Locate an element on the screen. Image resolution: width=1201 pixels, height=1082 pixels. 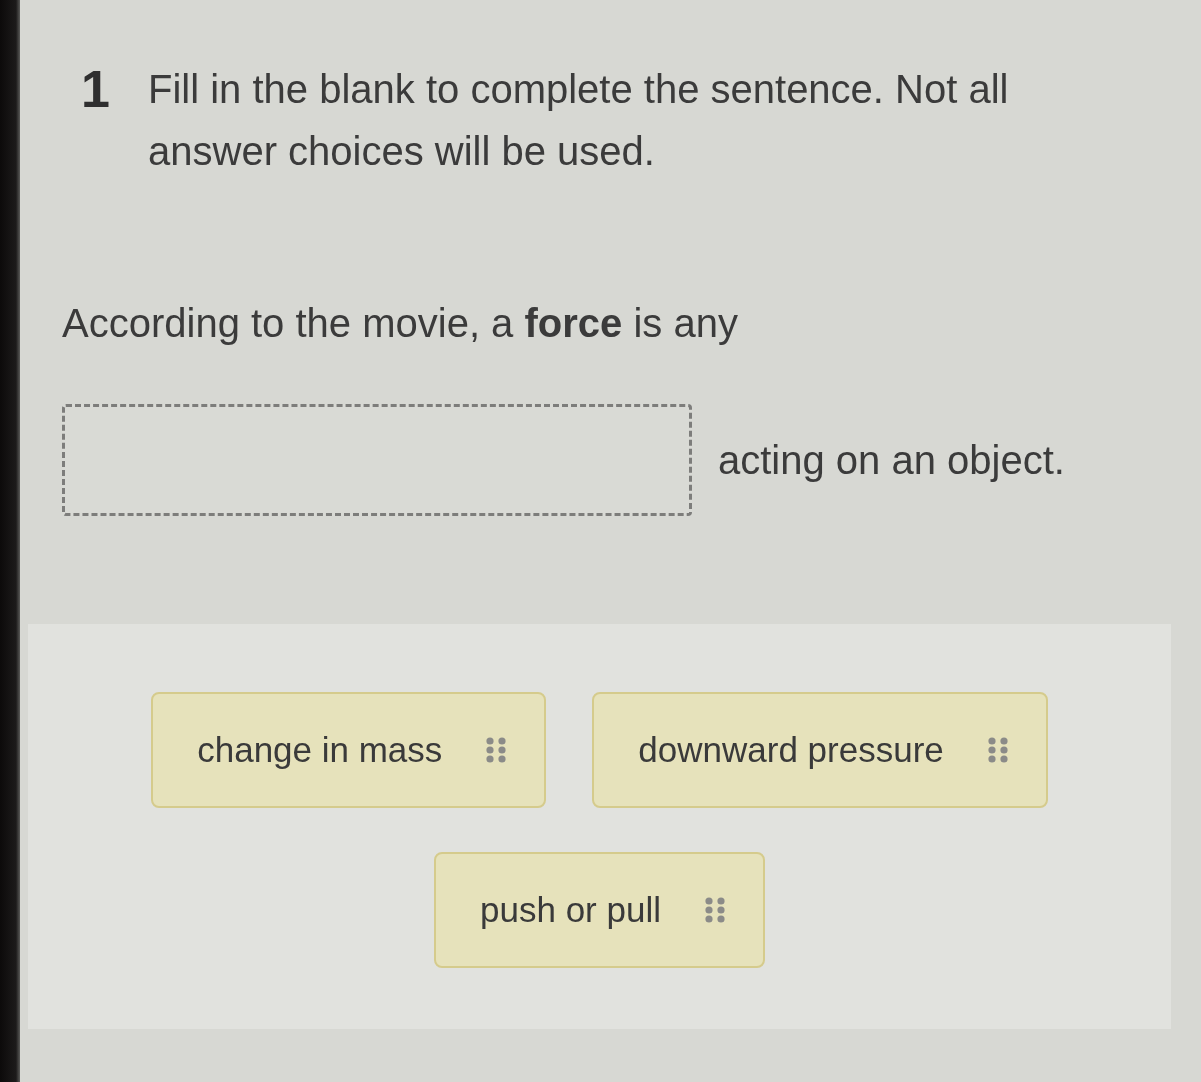
answer-choice-card: push or pull is located at coordinates (599, 910).